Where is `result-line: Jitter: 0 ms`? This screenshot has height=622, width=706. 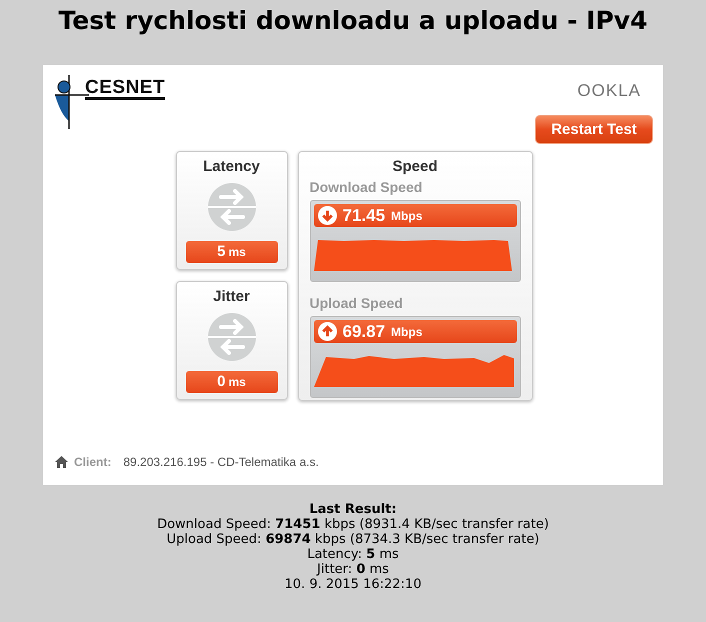
result-line: Jitter: 0 ms is located at coordinates (353, 569).